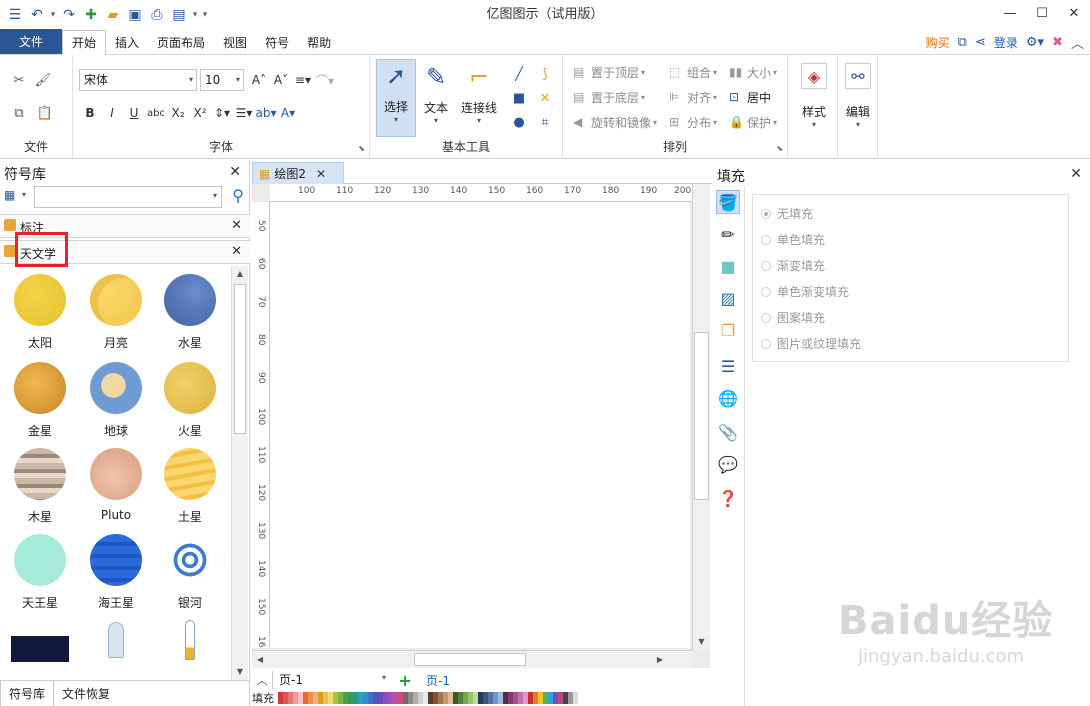 This screenshot has width=1090, height=706. Describe the element at coordinates (753, 122) in the screenshot. I see `protect-button: 🔒 保护 ▾` at that location.